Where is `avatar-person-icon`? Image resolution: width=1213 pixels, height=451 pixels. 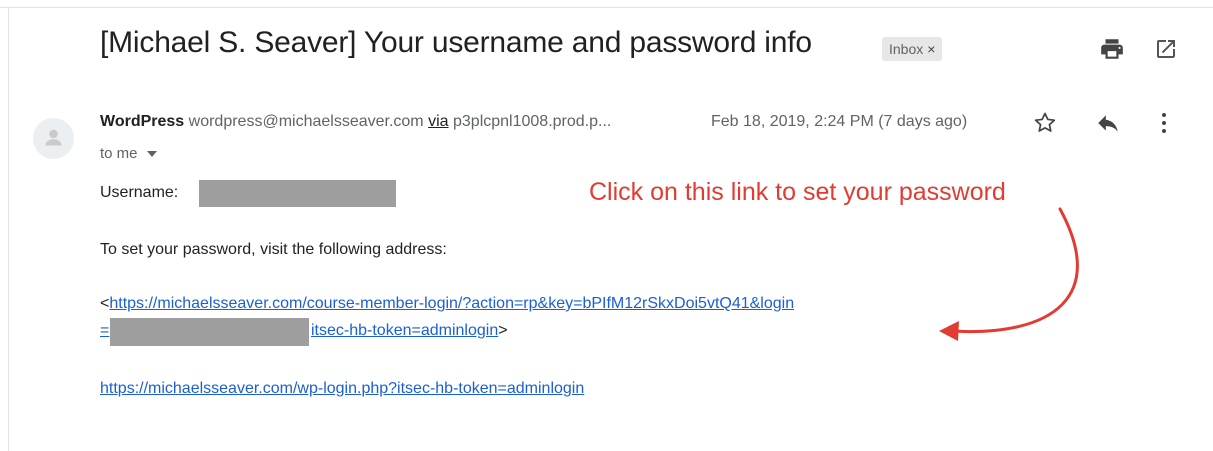
avatar-person-icon is located at coordinates (53, 137).